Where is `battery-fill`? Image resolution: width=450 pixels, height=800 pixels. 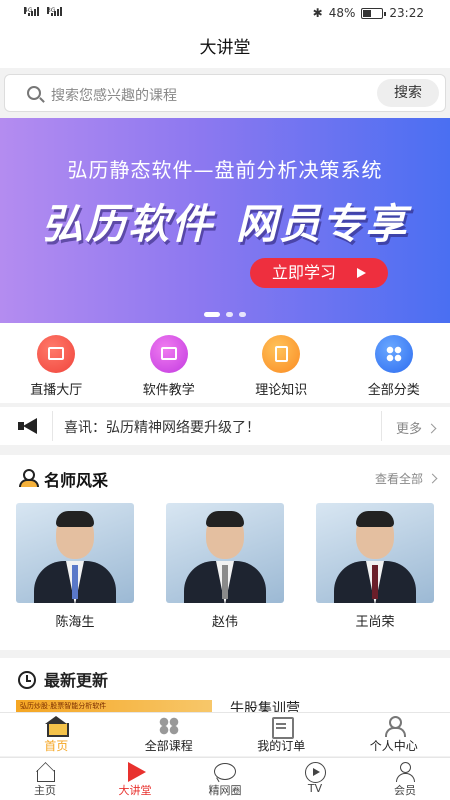 battery-fill is located at coordinates (367, 13).